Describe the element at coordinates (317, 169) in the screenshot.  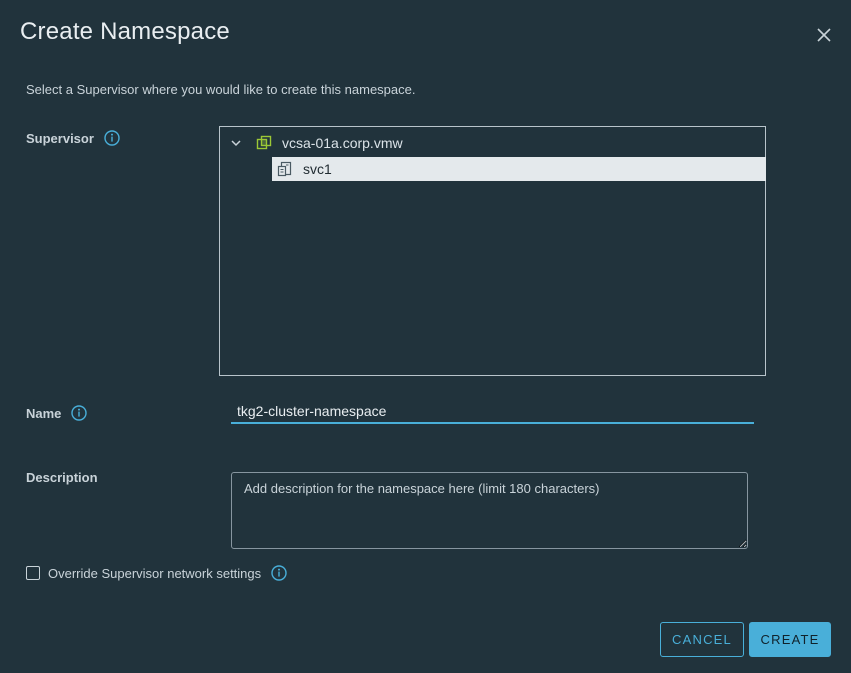
I see `tree-item-label: svc1` at that location.